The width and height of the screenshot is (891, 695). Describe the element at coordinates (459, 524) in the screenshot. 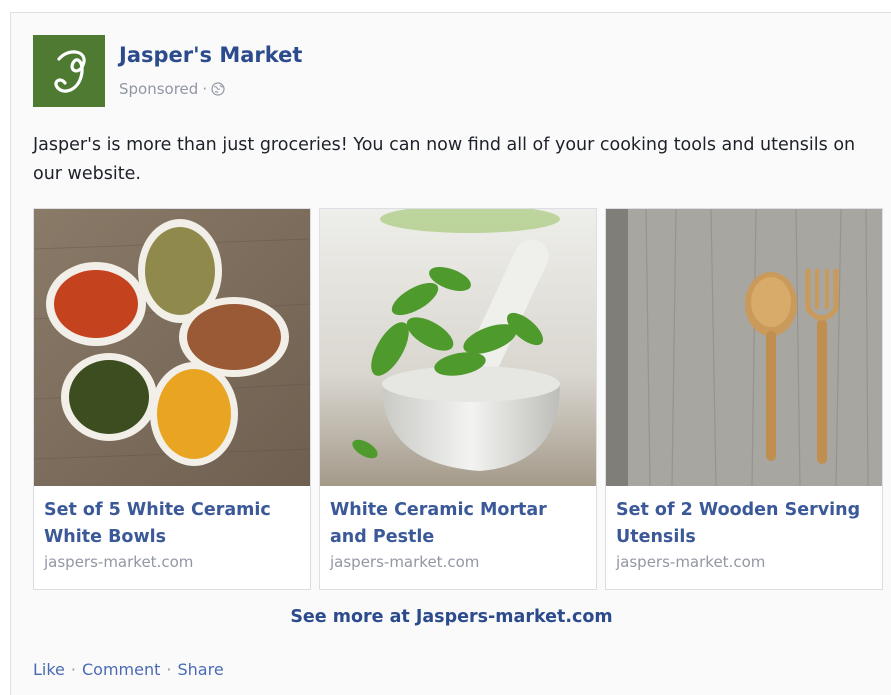

I see `carousel-title: White Ceramic Mortar and Pestle` at that location.